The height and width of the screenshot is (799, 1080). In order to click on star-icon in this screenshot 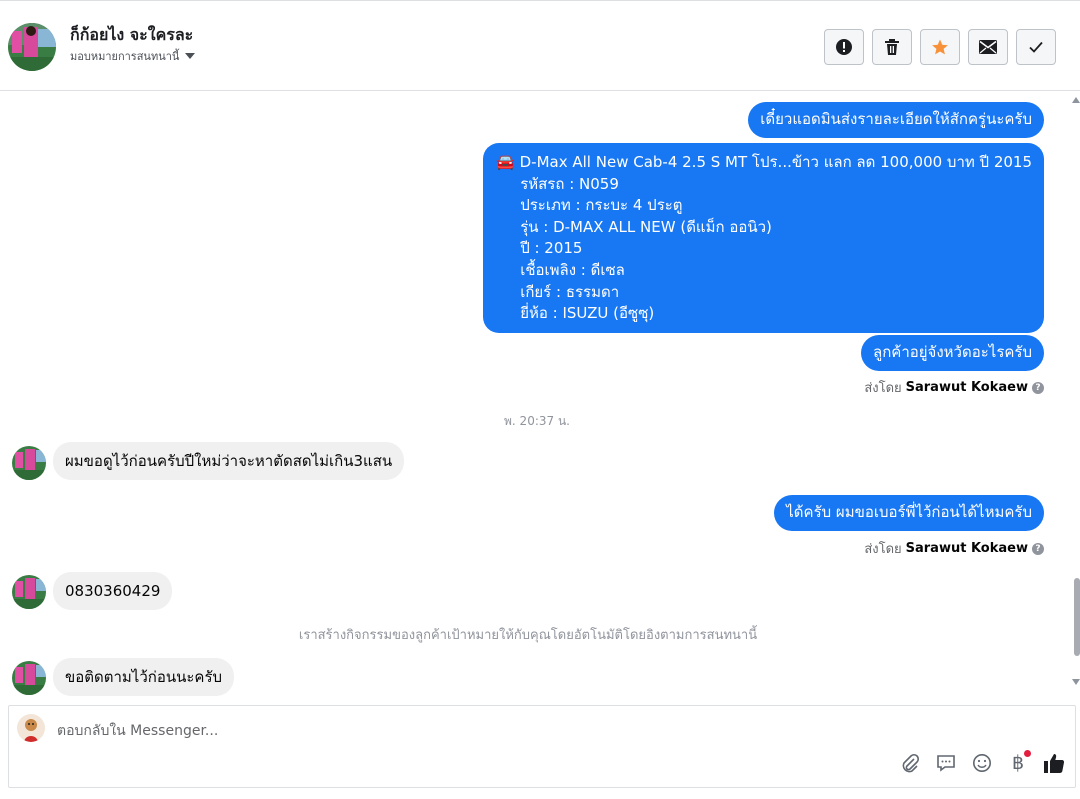, I will do `click(940, 47)`.